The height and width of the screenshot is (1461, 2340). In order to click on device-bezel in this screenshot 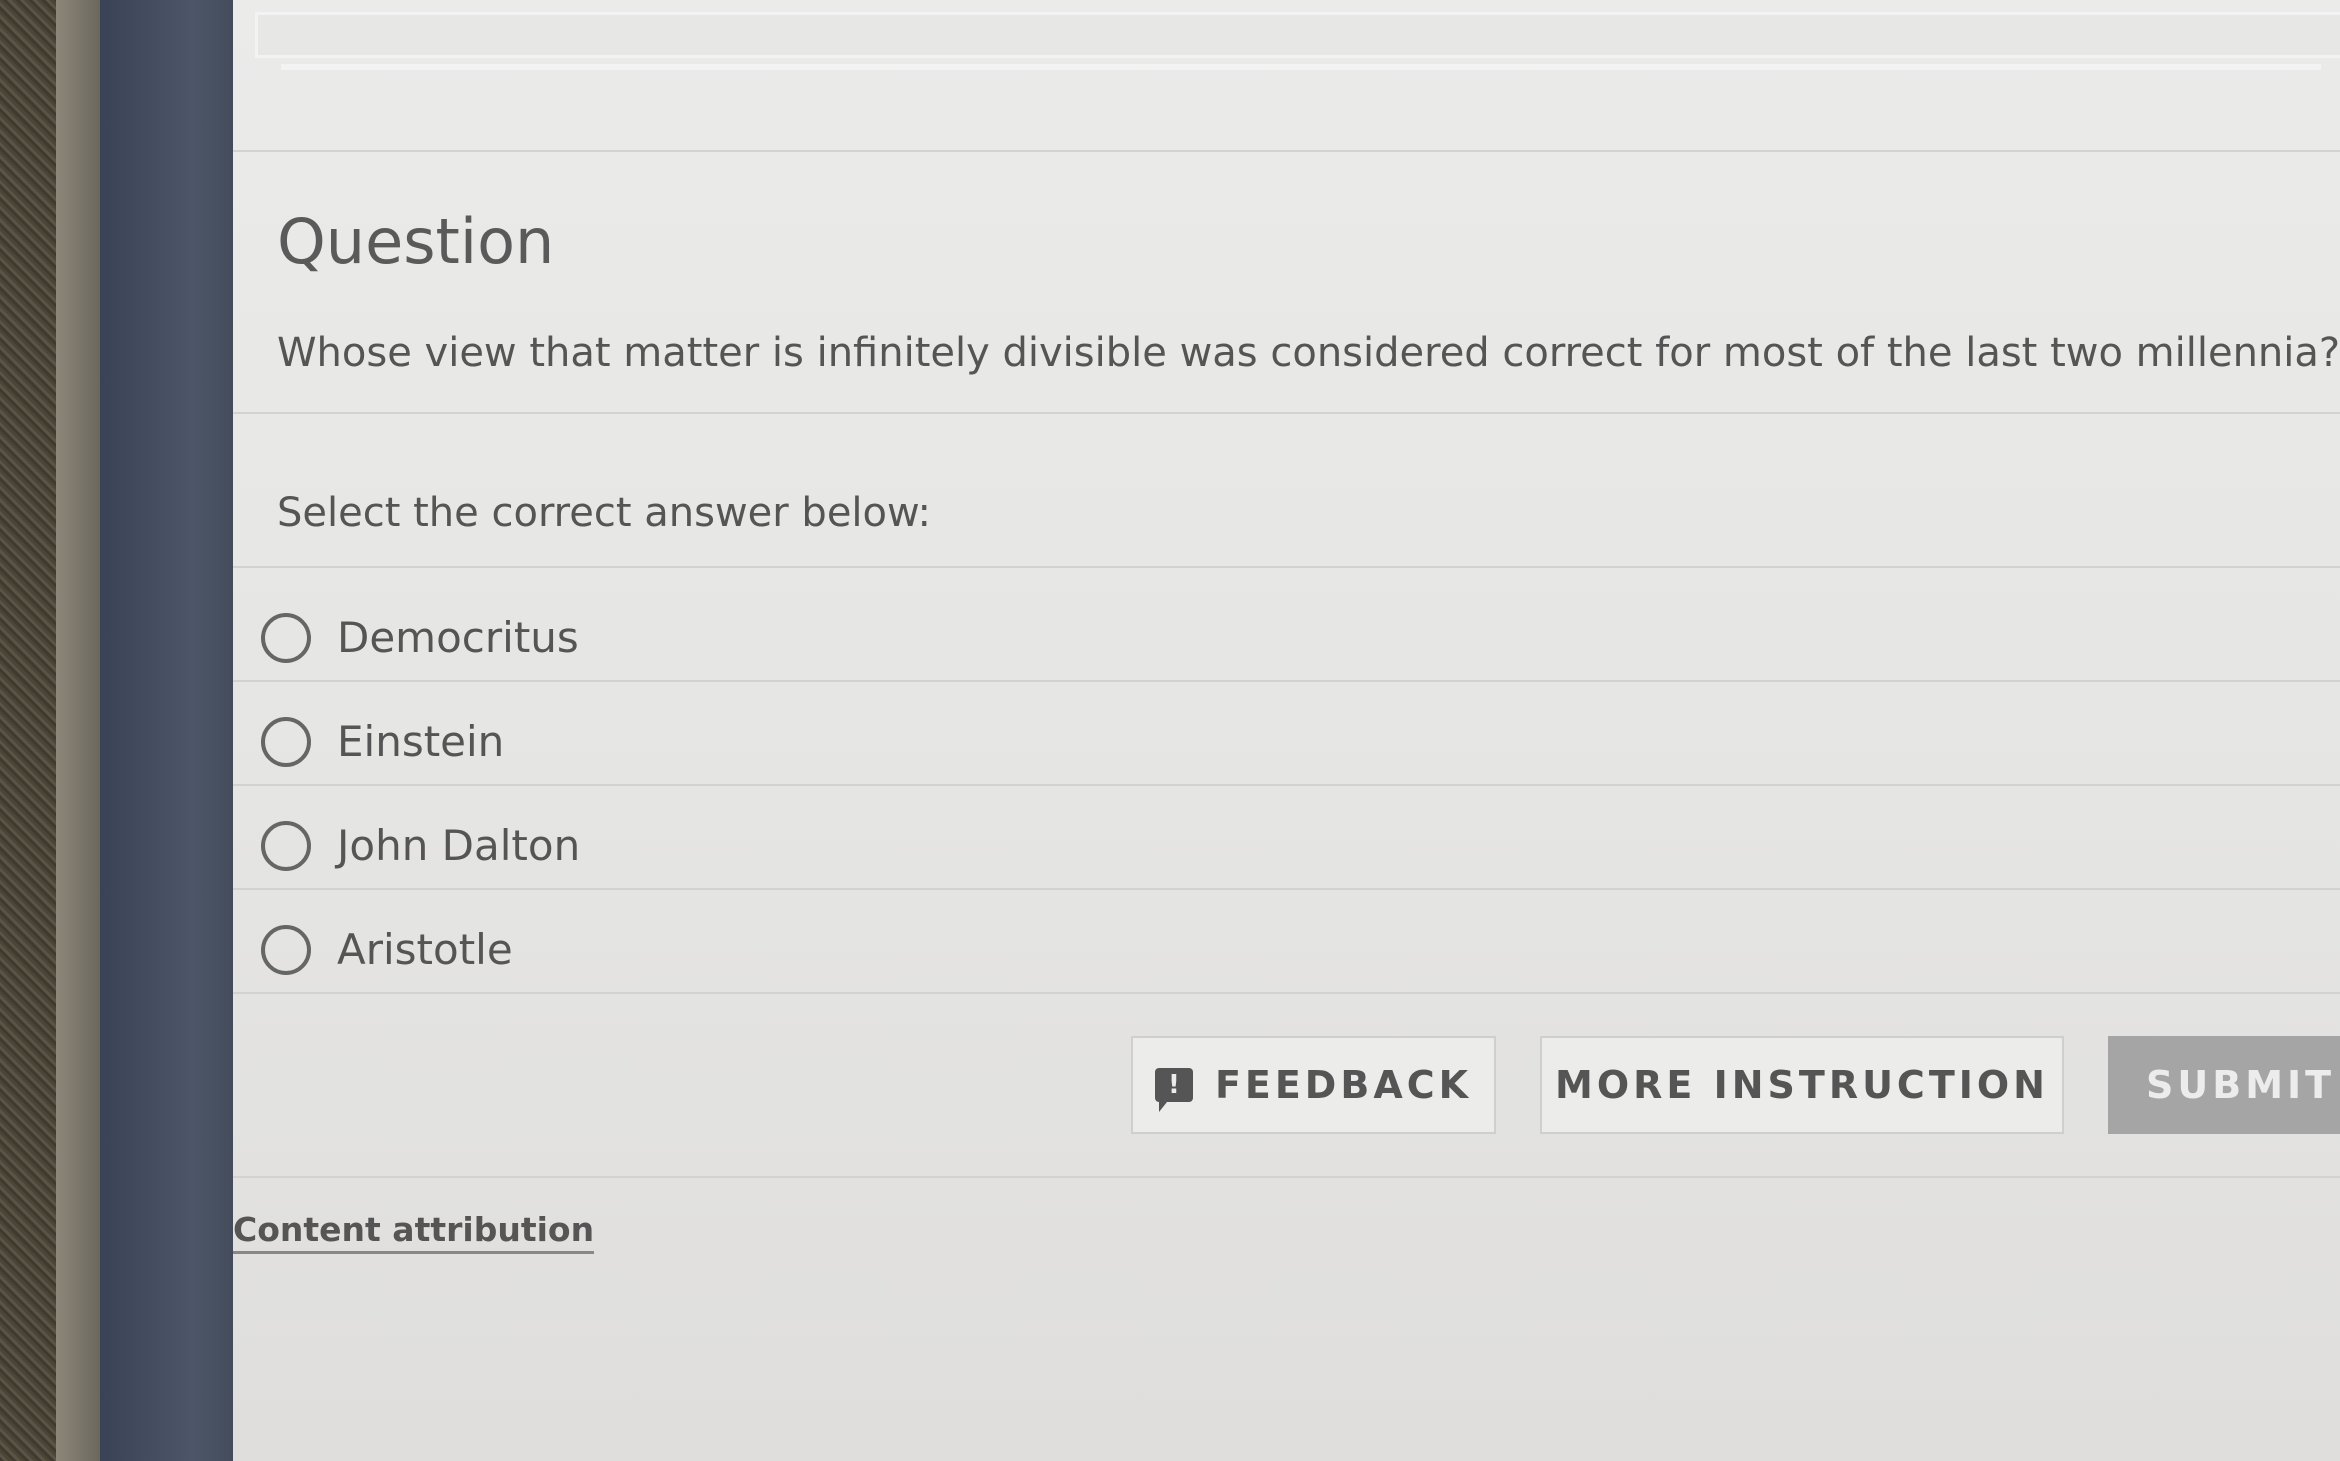, I will do `click(78, 730)`.